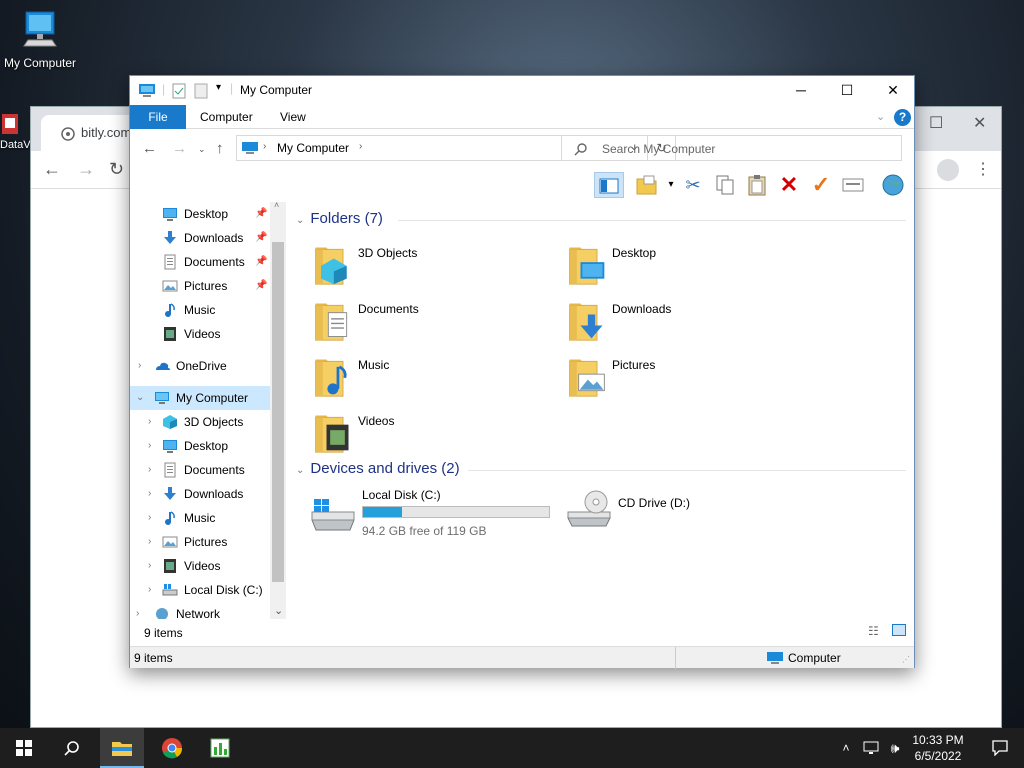 The image size is (1024, 768). What do you see at coordinates (40, 39) in the screenshot?
I see `desktop-my-computer-icon: My Computer` at bounding box center [40, 39].